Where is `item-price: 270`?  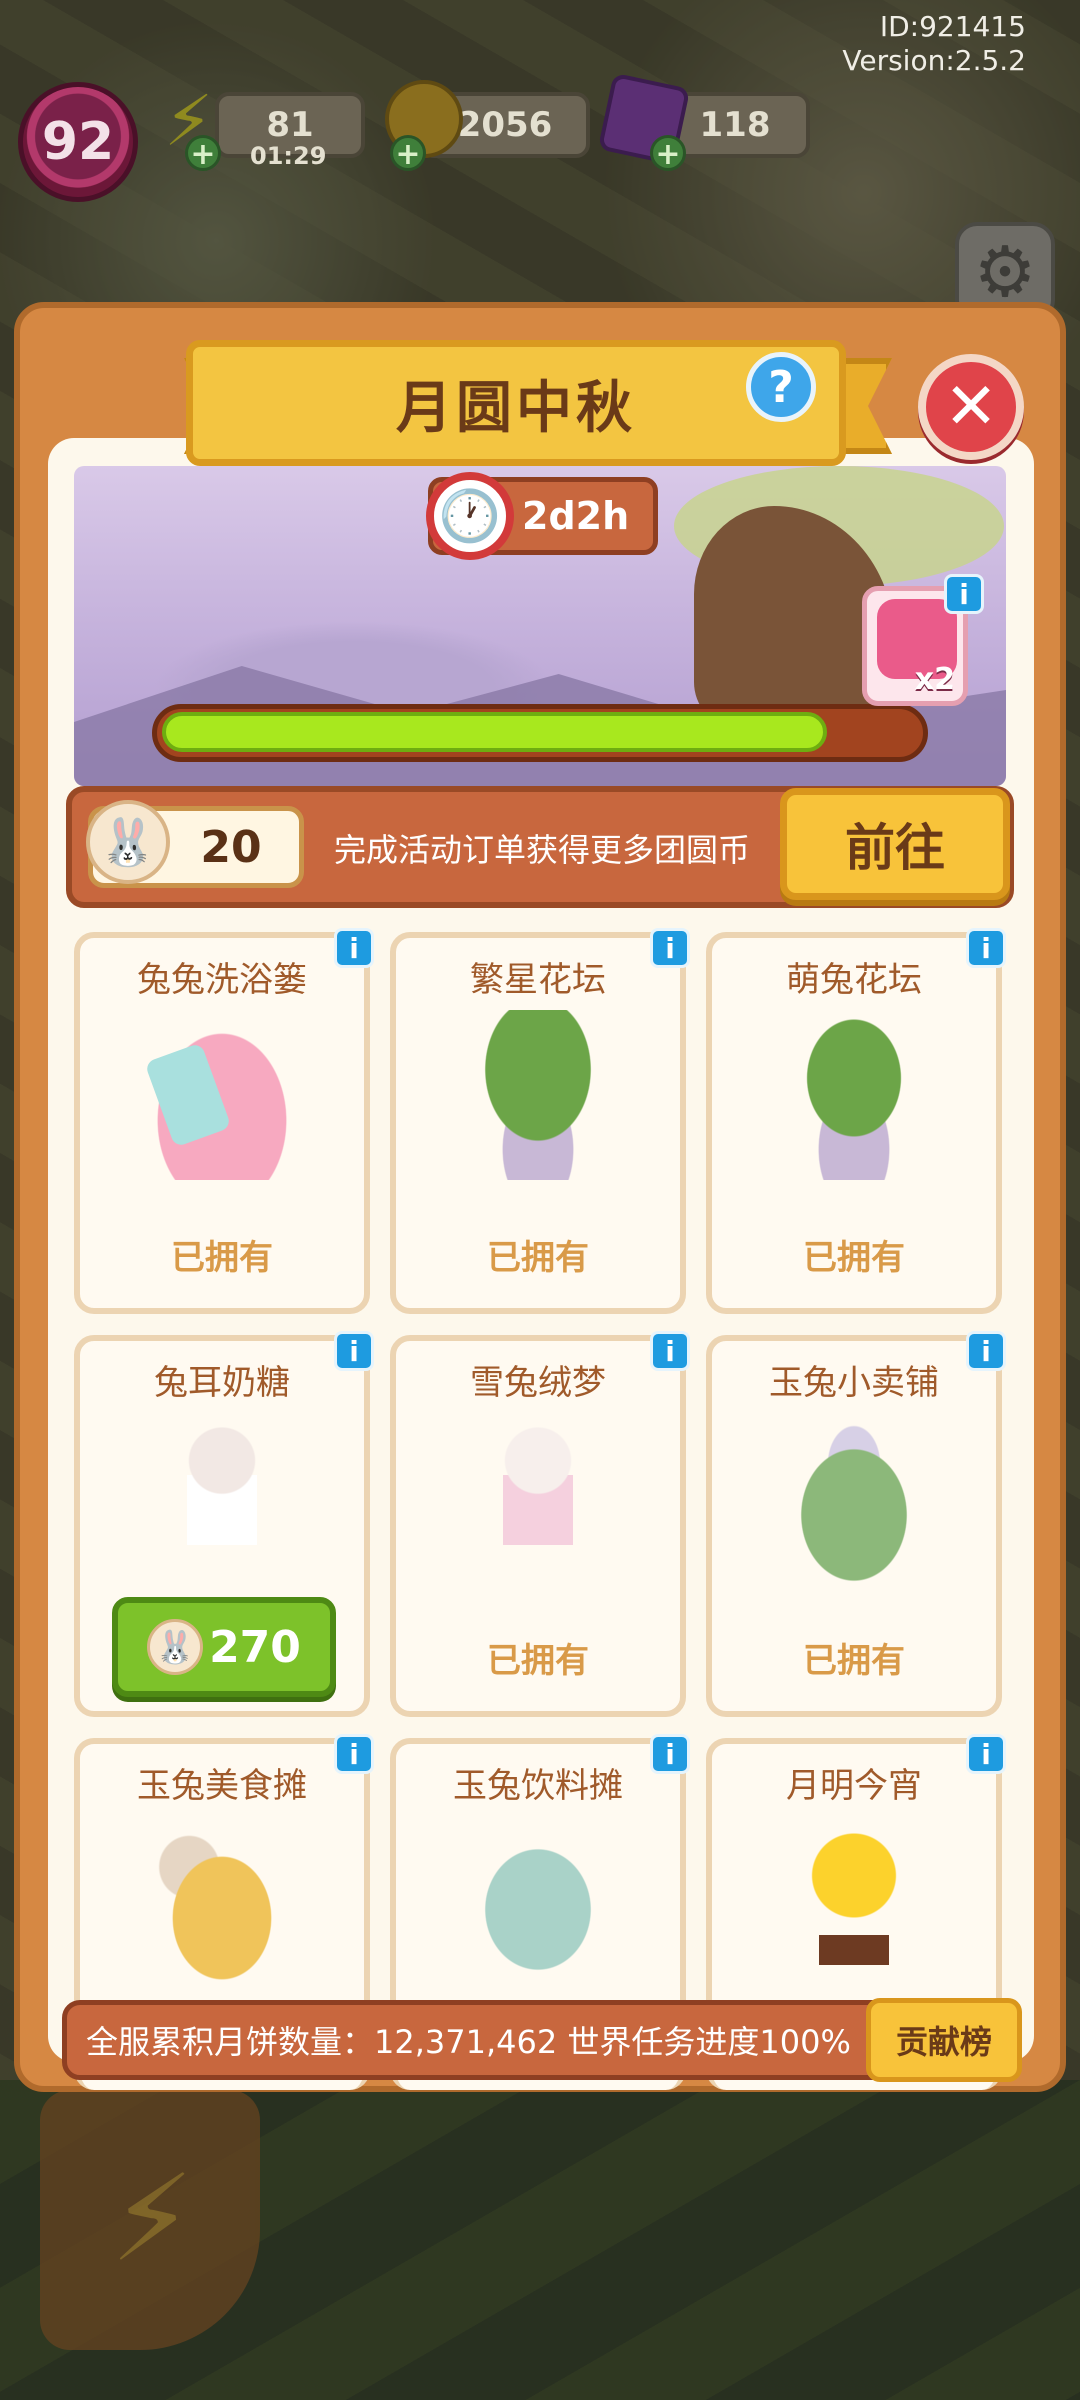
item-price: 270 is located at coordinates (255, 1647).